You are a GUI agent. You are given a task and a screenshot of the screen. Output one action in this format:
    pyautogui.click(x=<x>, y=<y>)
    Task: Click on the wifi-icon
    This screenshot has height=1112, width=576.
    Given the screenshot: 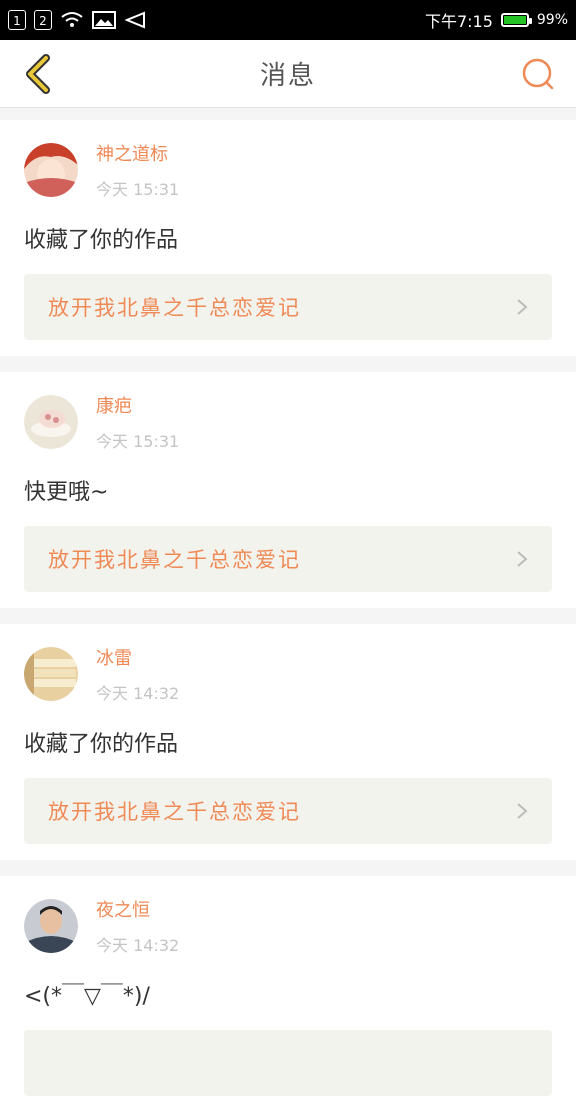 What is the action you would take?
    pyautogui.click(x=72, y=19)
    